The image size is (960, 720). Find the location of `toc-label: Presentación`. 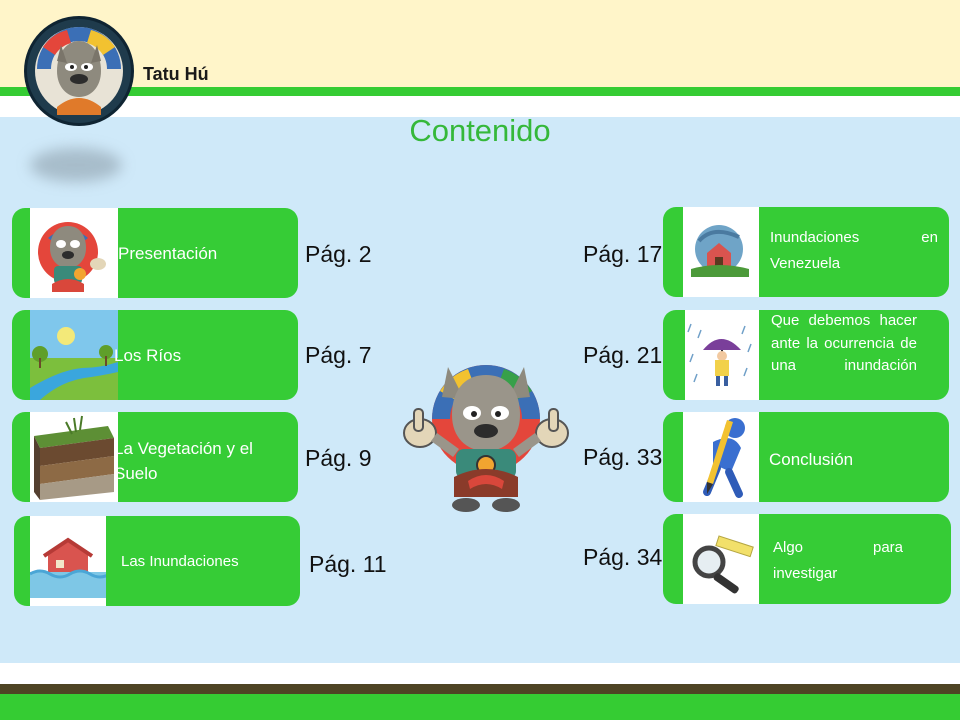

toc-label: Presentación is located at coordinates (168, 253).